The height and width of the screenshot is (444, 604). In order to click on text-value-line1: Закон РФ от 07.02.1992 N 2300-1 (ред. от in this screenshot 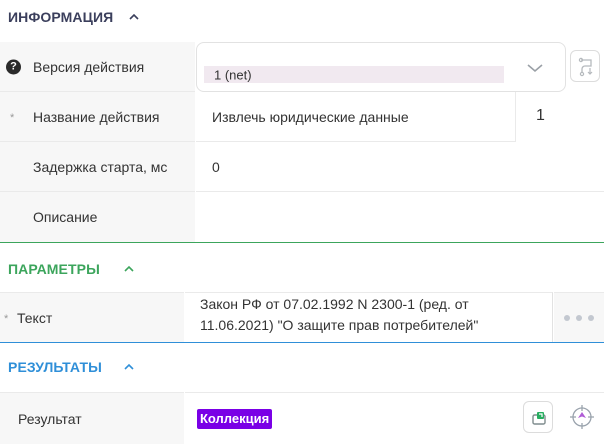, I will do `click(334, 304)`.